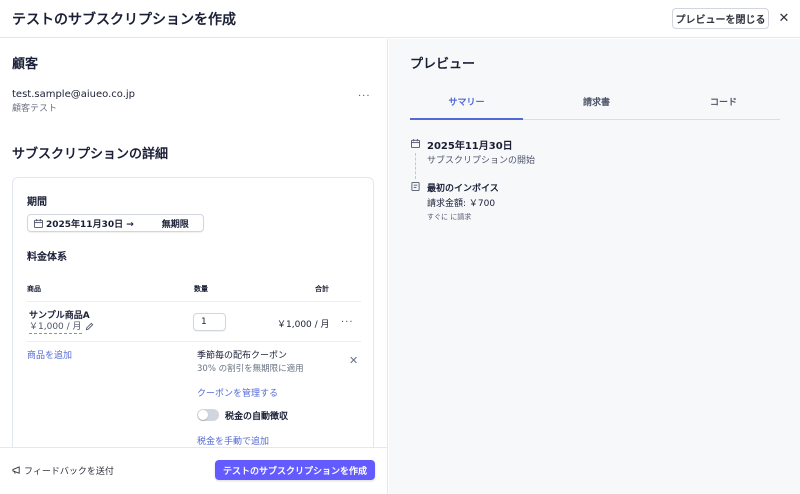 Image resolution: width=800 pixels, height=494 pixels. I want to click on auto-tax-toggle, so click(208, 415).